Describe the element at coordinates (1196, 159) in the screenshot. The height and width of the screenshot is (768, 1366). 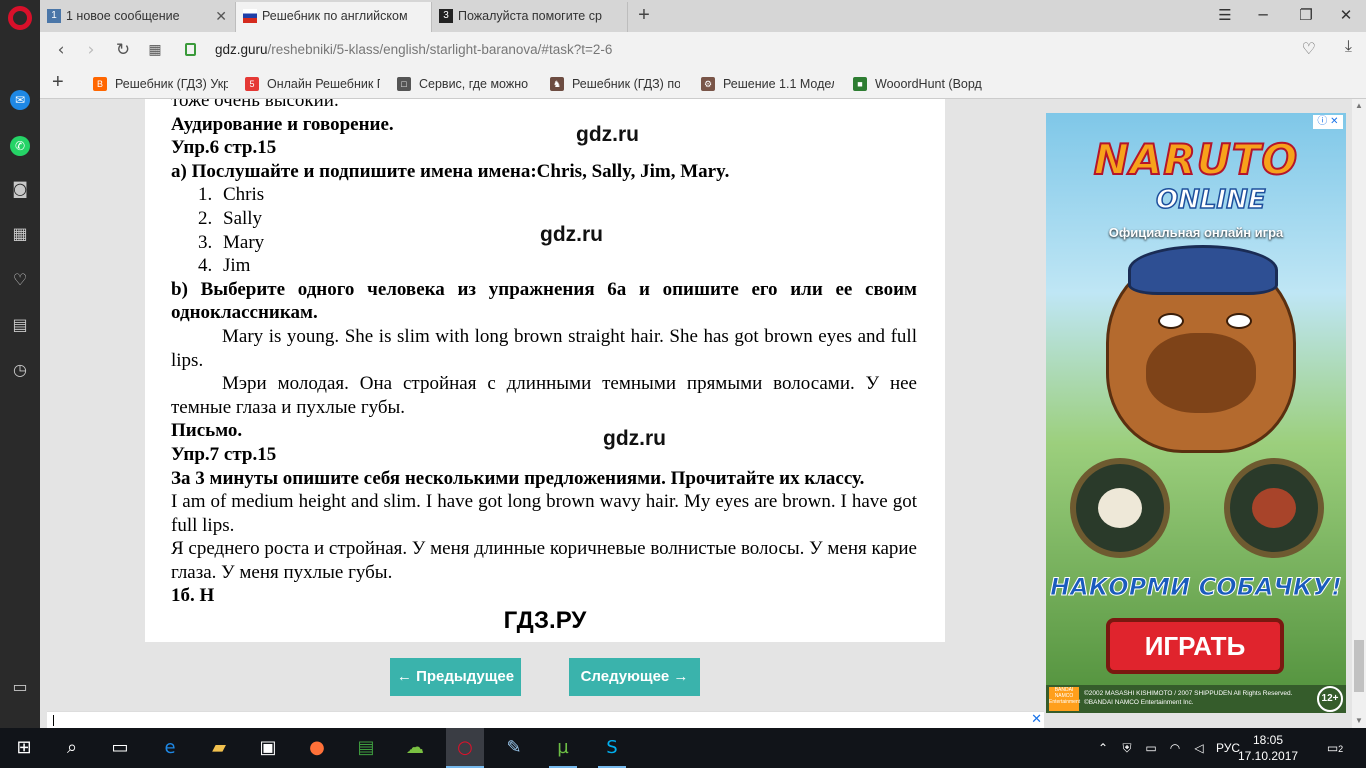
I see `ad-logo-naruto: NARUTO` at that location.